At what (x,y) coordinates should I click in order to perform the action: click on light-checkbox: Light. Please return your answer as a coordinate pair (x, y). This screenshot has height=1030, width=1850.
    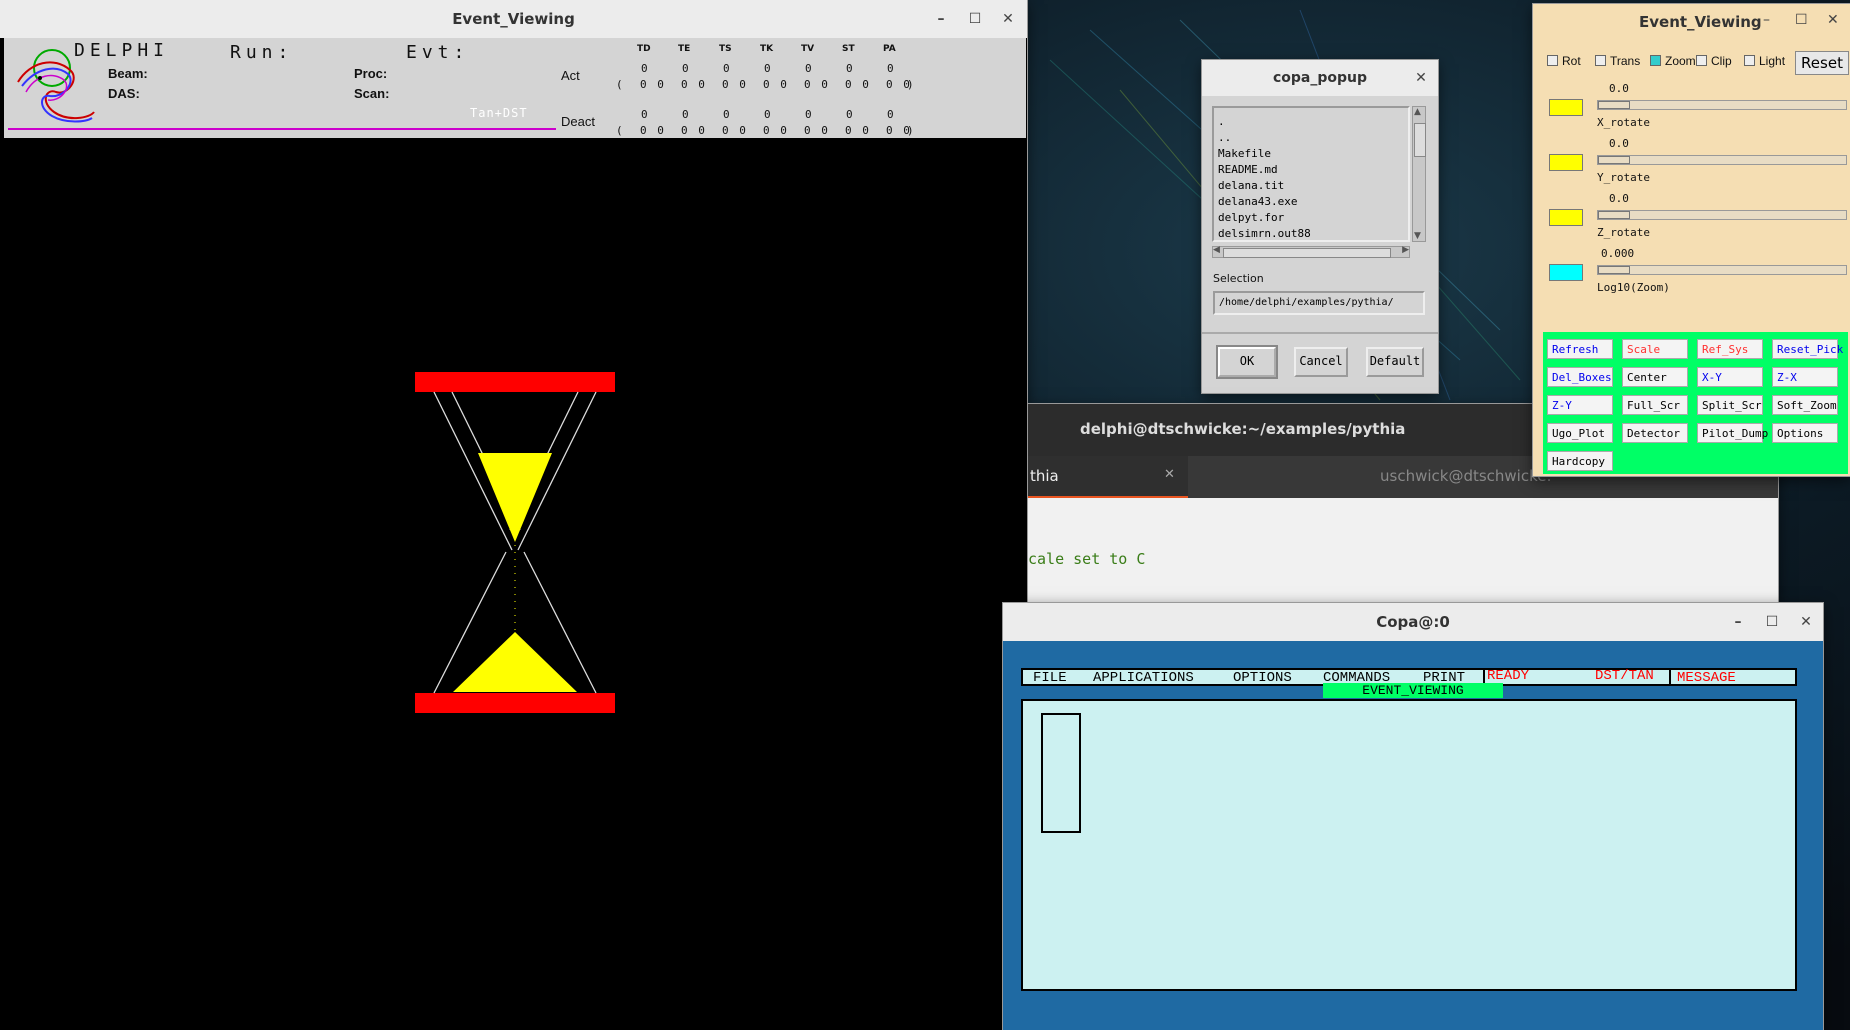
    Looking at the image, I should click on (1764, 61).